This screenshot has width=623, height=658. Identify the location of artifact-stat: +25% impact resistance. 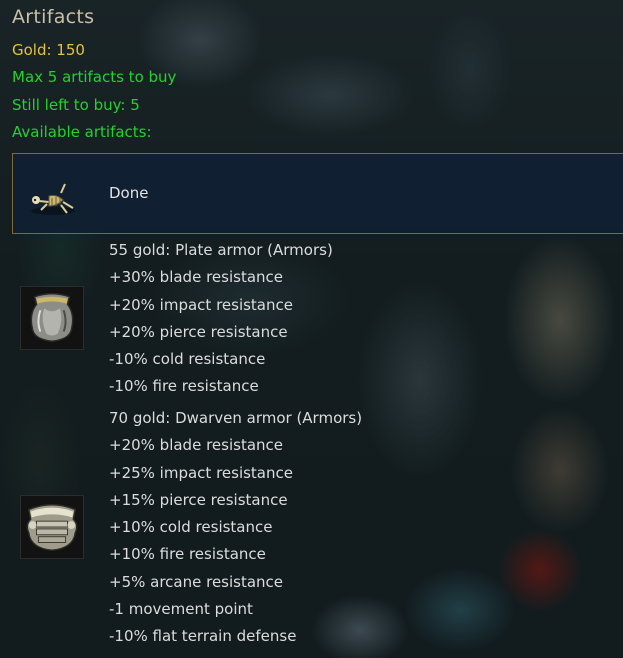
(201, 473).